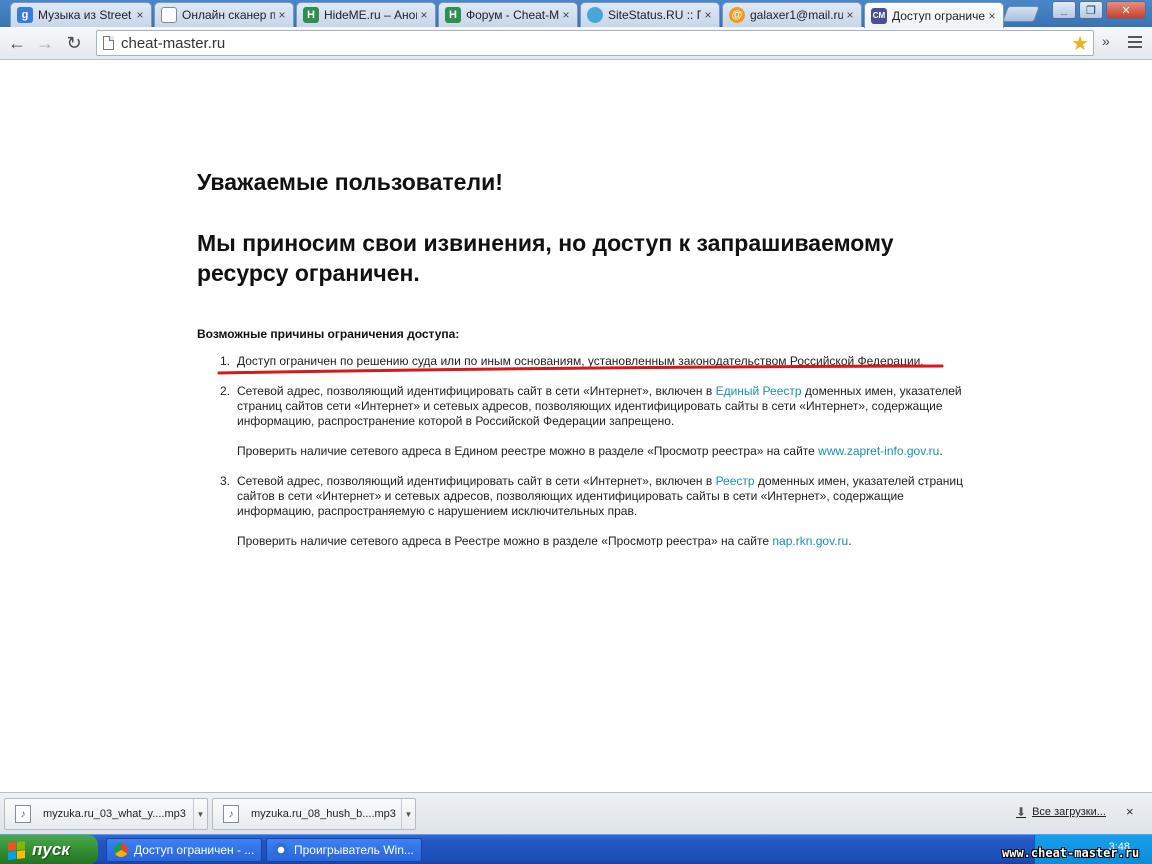 Image resolution: width=1152 pixels, height=864 pixels. What do you see at coordinates (796, 15) in the screenshot?
I see `tab-label: galaxer1@mail.ru` at bounding box center [796, 15].